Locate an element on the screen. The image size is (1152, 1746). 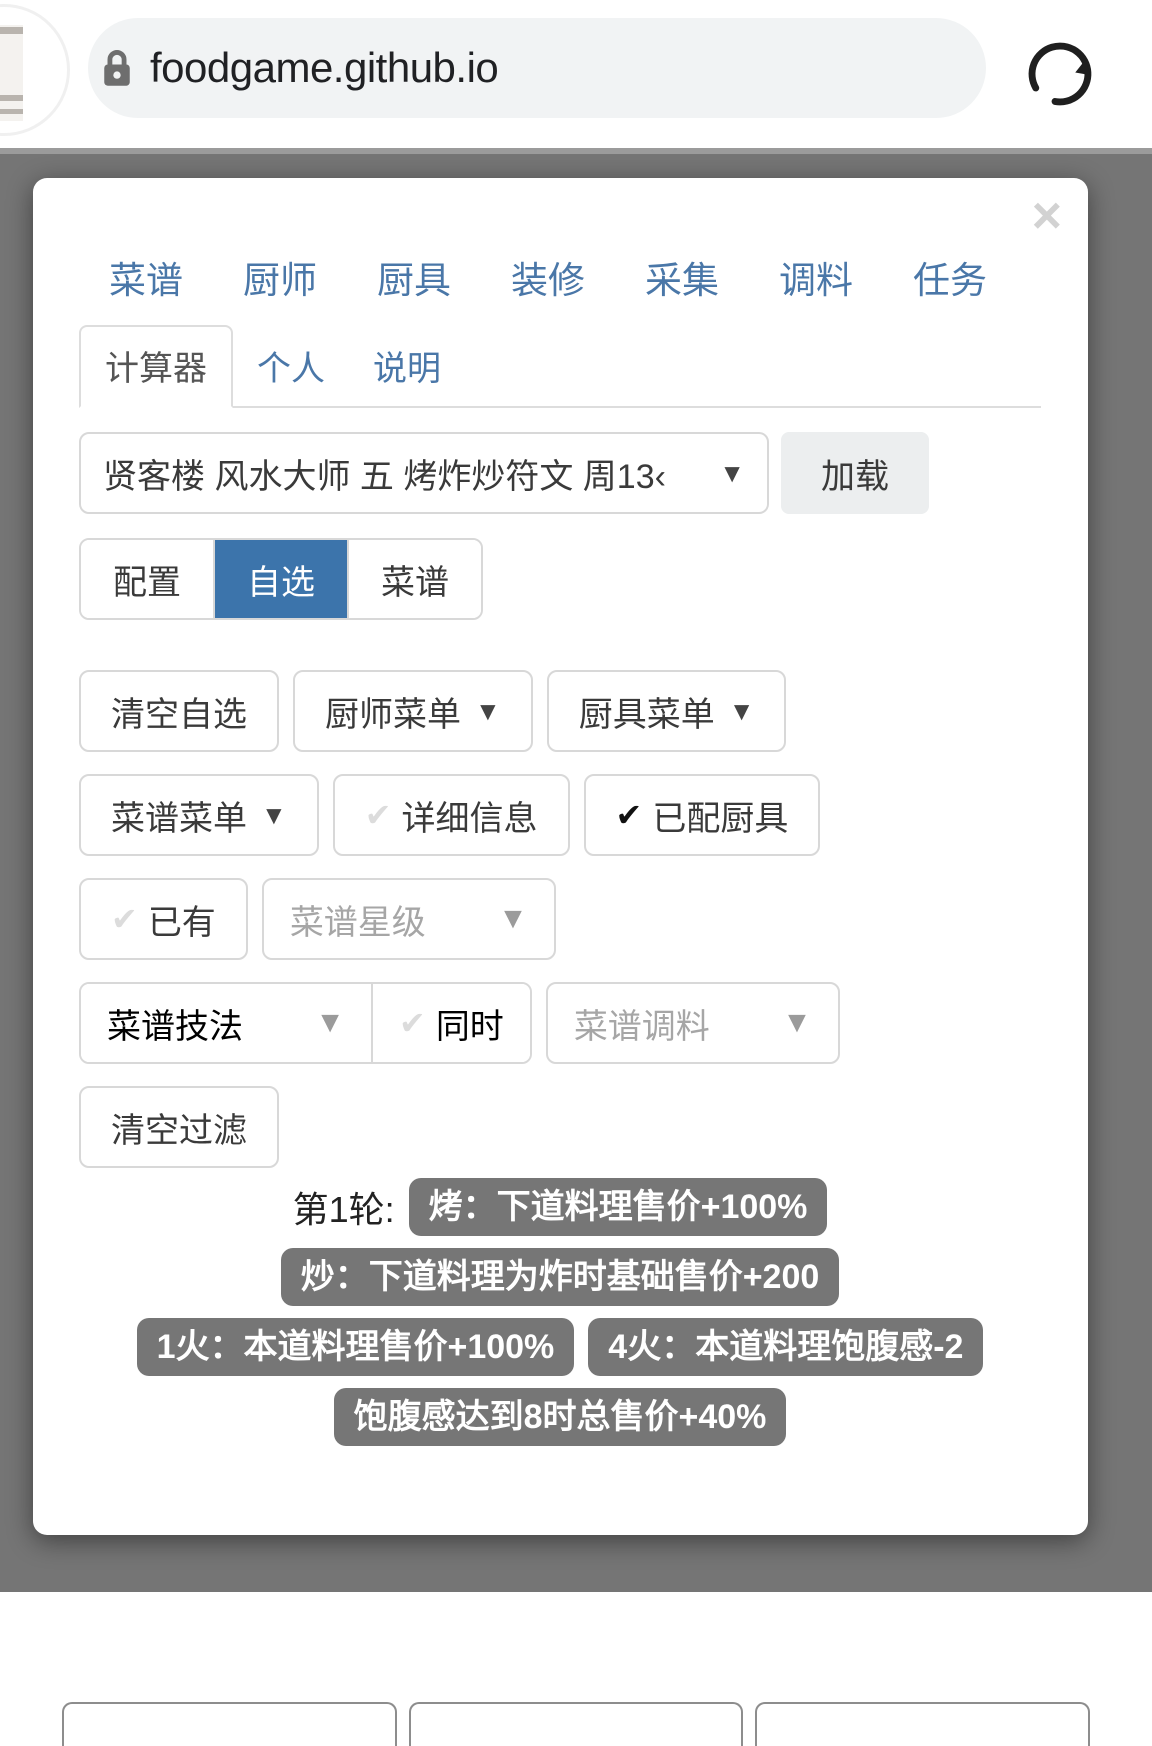
simultaneous-label: 同时 is located at coordinates (469, 1026).